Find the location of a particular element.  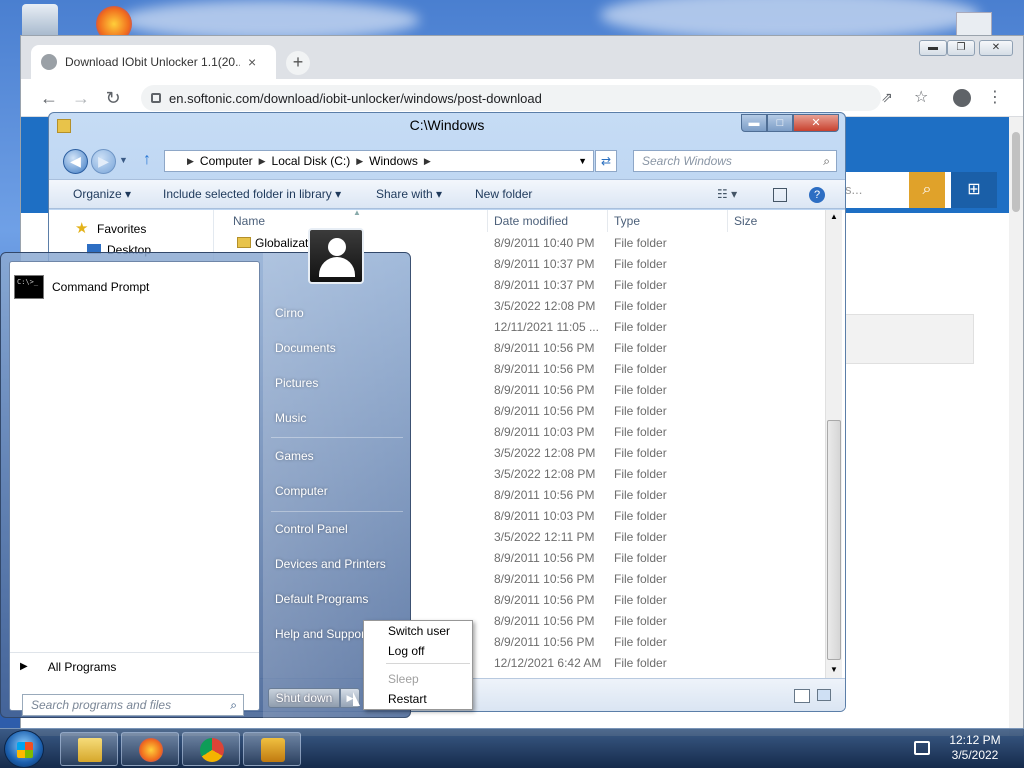

folder-icon is located at coordinates (90, 750).